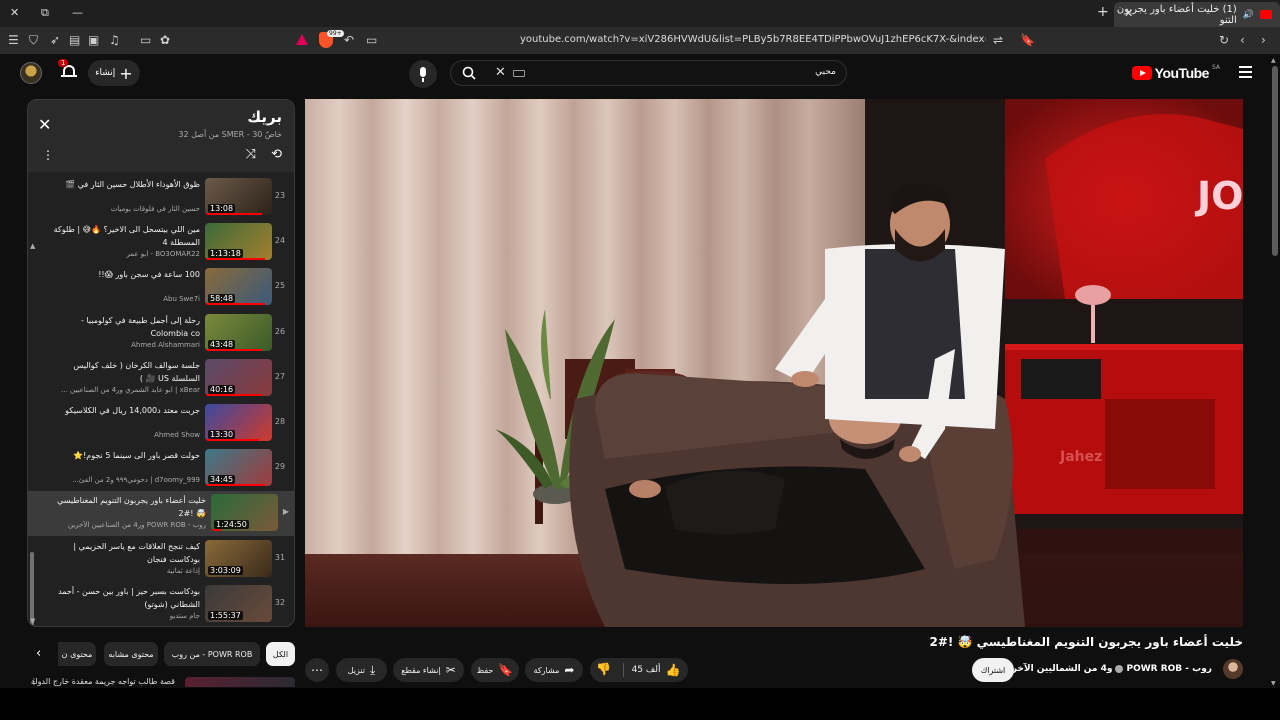  What do you see at coordinates (38, 653) in the screenshot?
I see `chip-next-icon: ‹` at bounding box center [38, 653].